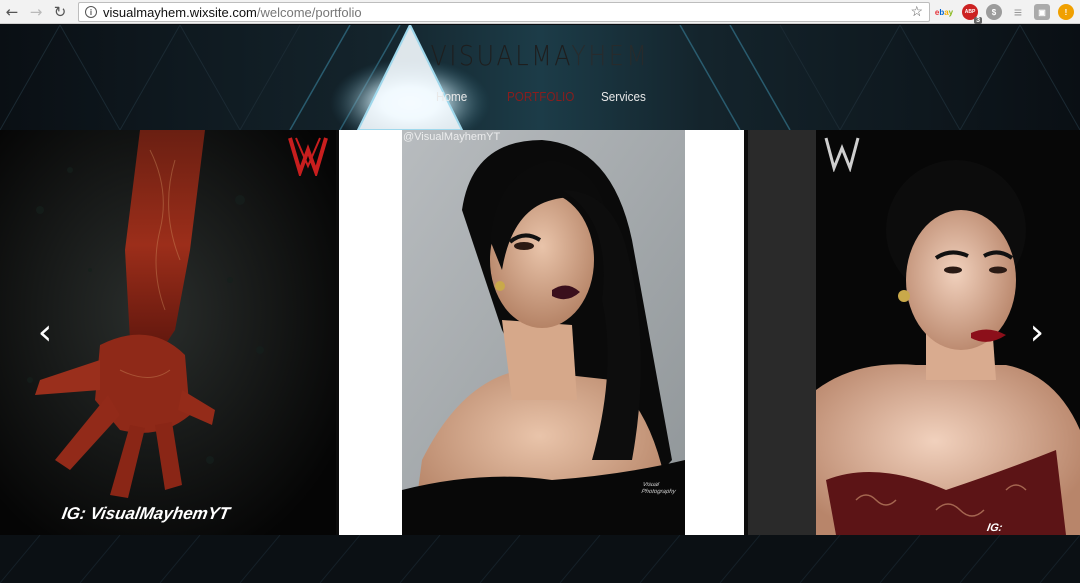  Describe the element at coordinates (951, 12) in the screenshot. I see `ebay-letter: y` at that location.